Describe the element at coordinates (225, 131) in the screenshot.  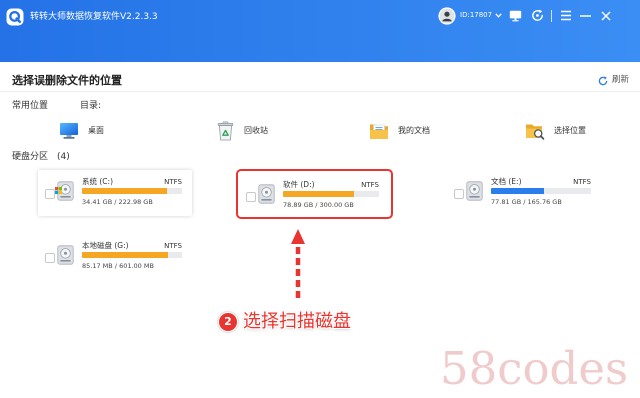
I see `recycle-bin-icon` at that location.